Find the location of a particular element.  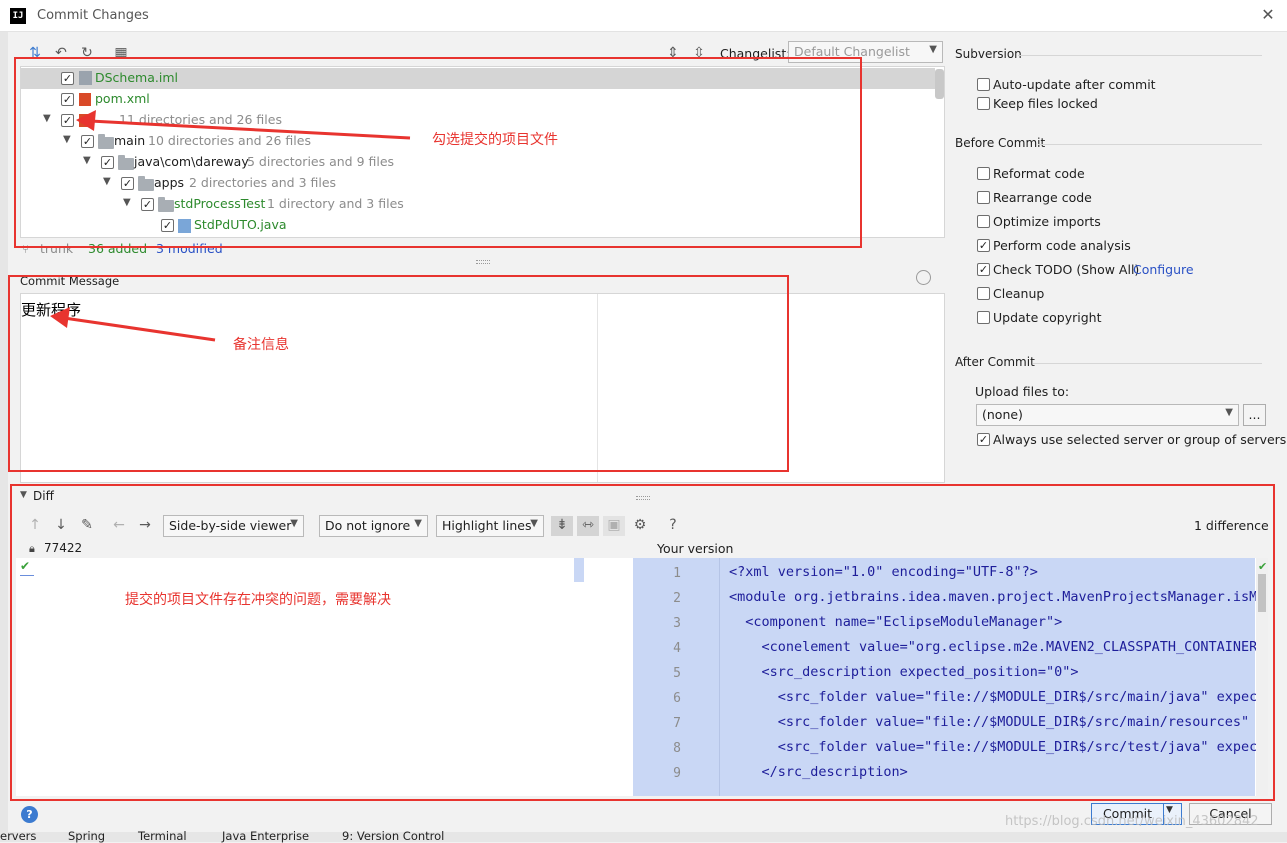

annotation-label-files: 勾选提交的项目文件 is located at coordinates (495, 140).